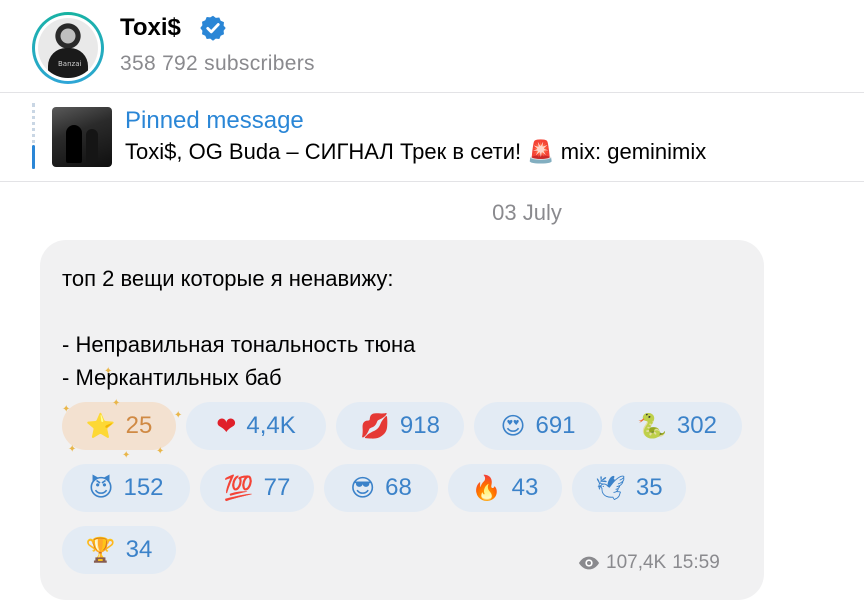 This screenshot has width=864, height=600. What do you see at coordinates (610, 488) in the screenshot?
I see `dove-icon: 🕊` at bounding box center [610, 488].